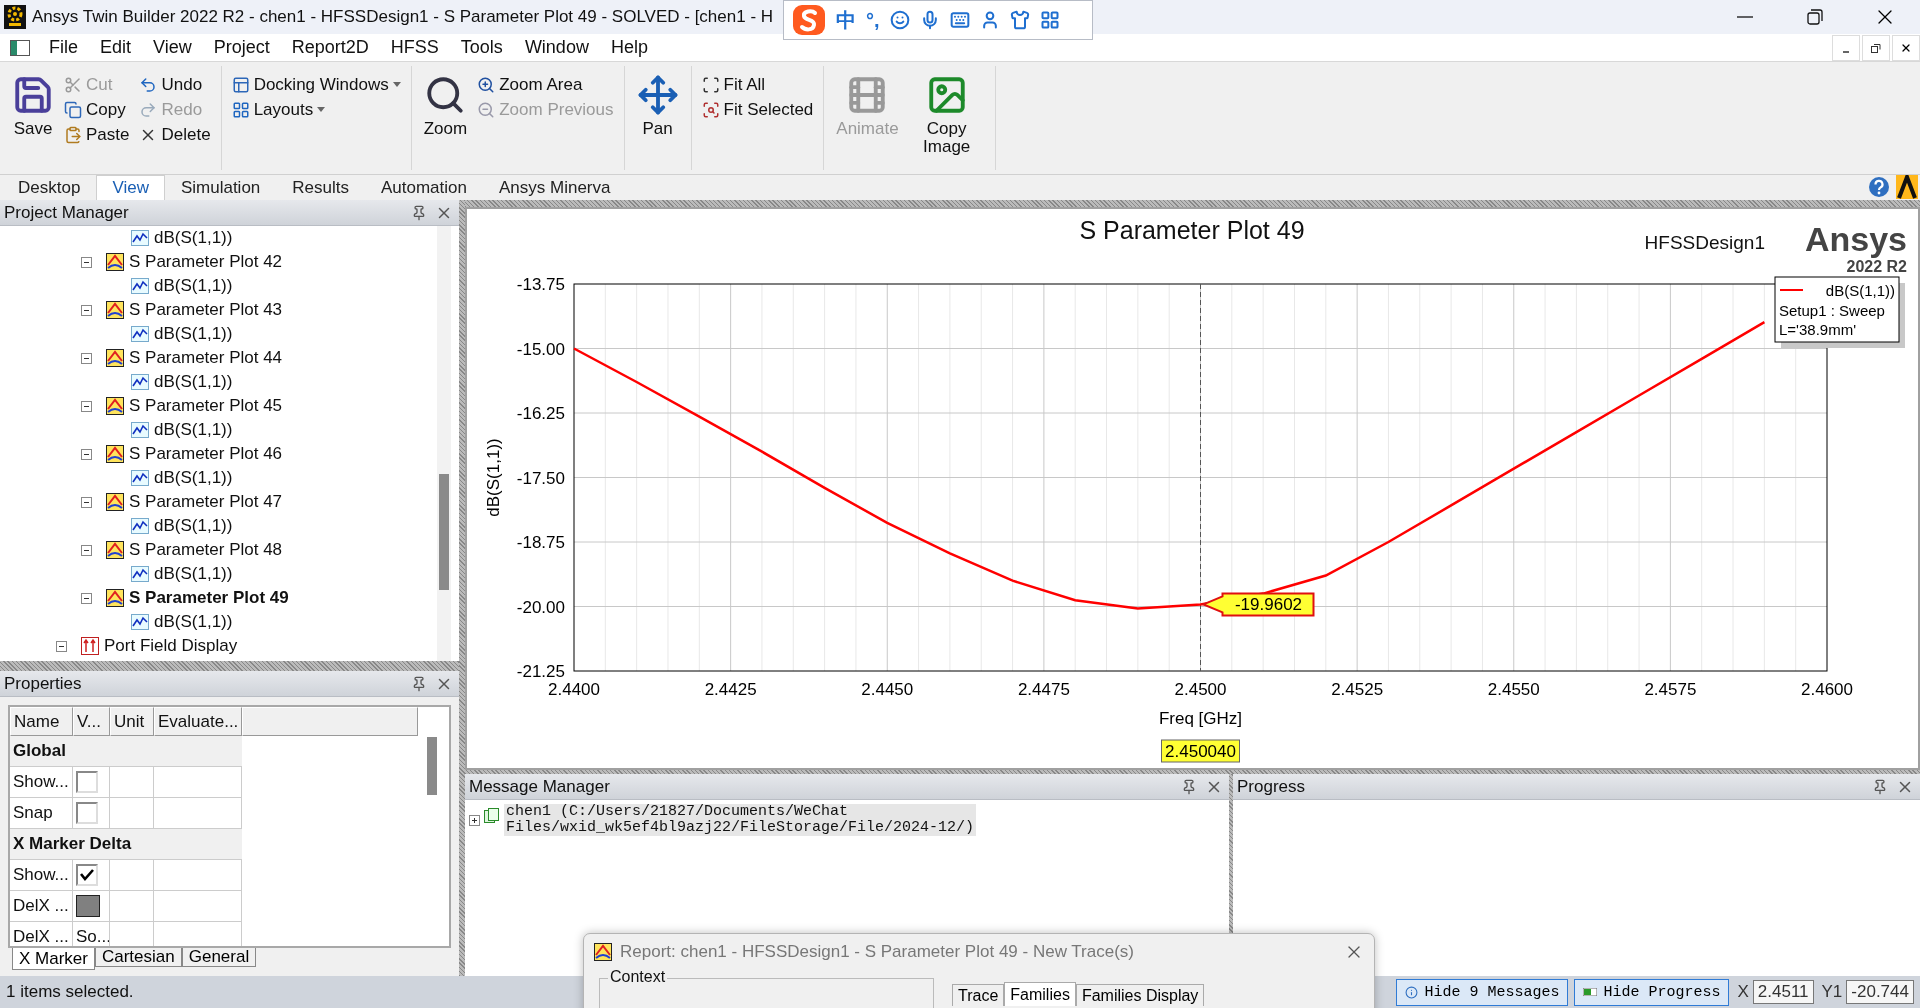 The image size is (1920, 1008). Describe the element at coordinates (899, 20) in the screenshot. I see `smiley-icon` at that location.